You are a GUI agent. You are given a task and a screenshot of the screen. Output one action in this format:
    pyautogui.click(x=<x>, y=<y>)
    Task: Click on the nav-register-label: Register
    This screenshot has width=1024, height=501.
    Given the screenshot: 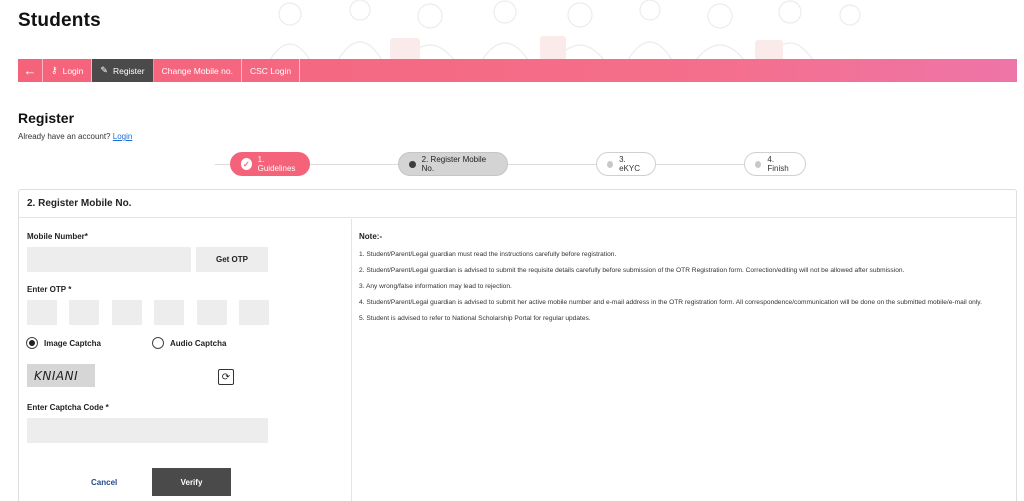 What is the action you would take?
    pyautogui.click(x=128, y=70)
    